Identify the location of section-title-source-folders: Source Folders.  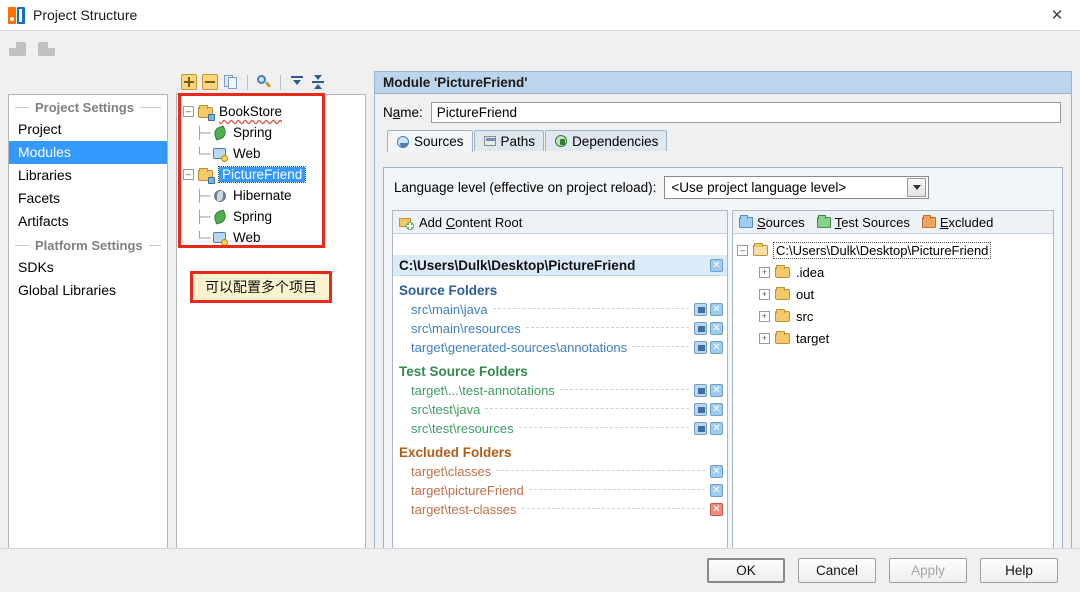
(448, 290).